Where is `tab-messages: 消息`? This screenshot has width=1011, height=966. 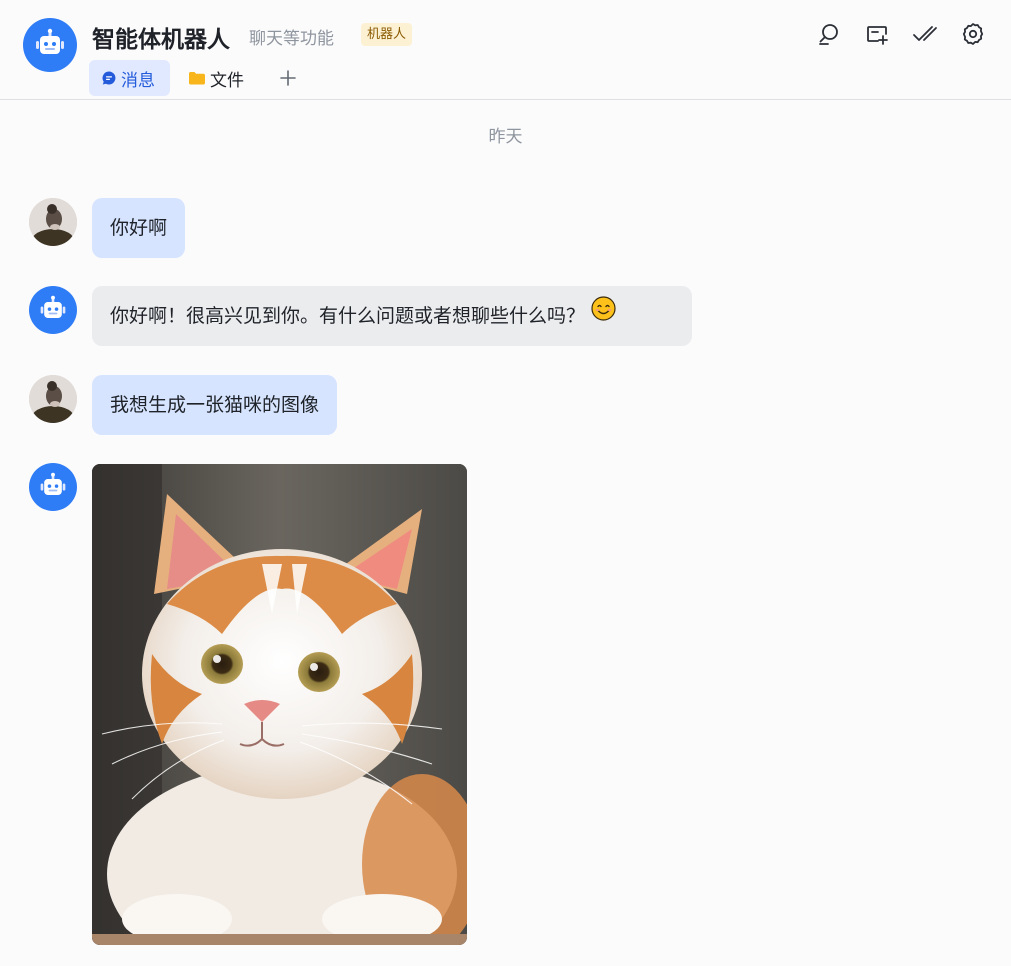
tab-messages: 消息 is located at coordinates (129, 78).